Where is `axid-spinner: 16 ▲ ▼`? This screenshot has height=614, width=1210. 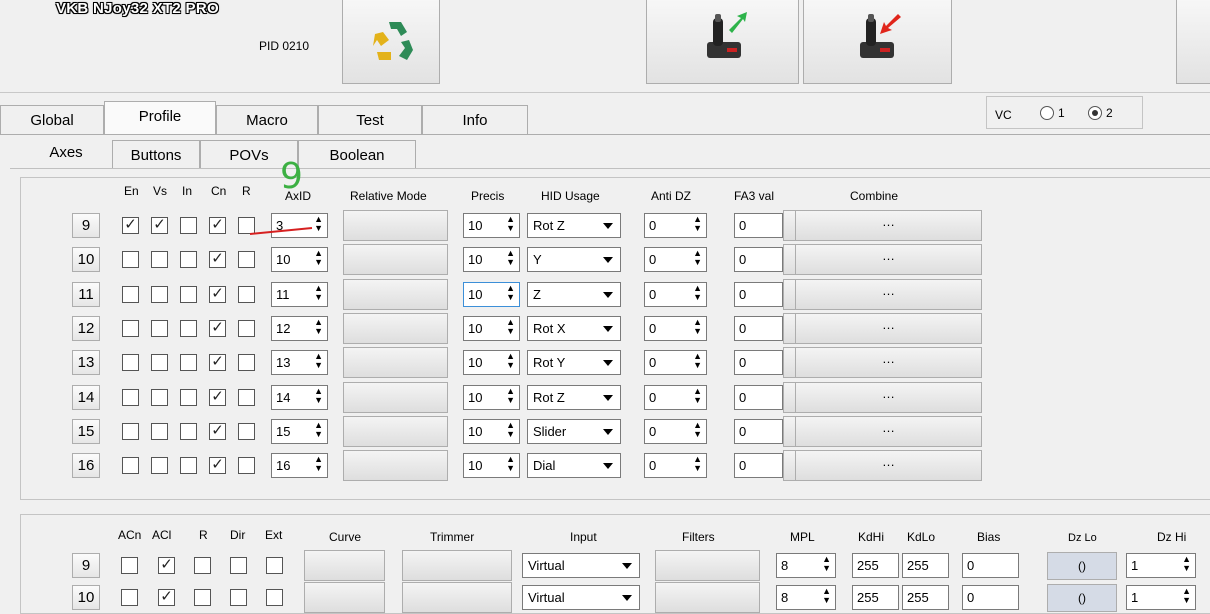 axid-spinner: 16 ▲ ▼ is located at coordinates (299, 466).